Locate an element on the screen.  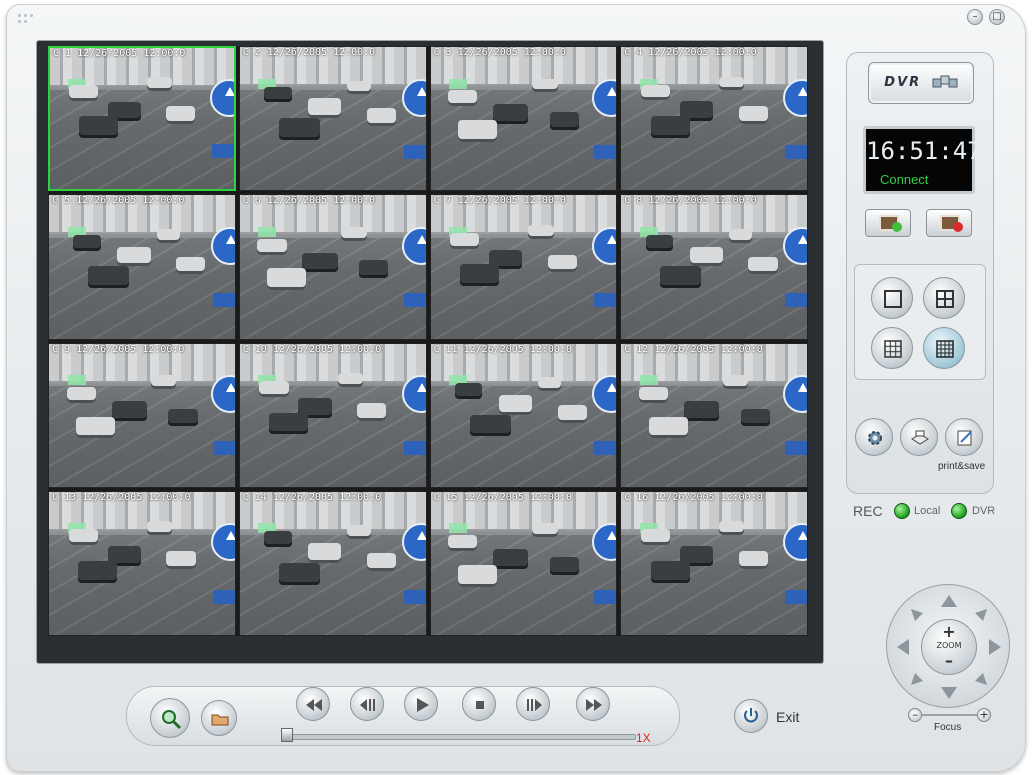
search-button is located at coordinates (170, 718).